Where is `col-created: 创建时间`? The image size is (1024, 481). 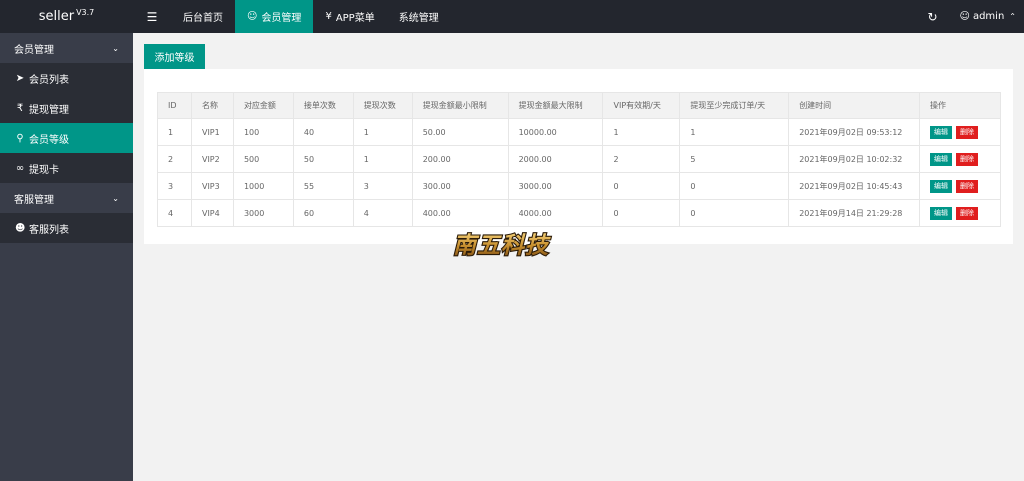 col-created: 创建时间 is located at coordinates (854, 105).